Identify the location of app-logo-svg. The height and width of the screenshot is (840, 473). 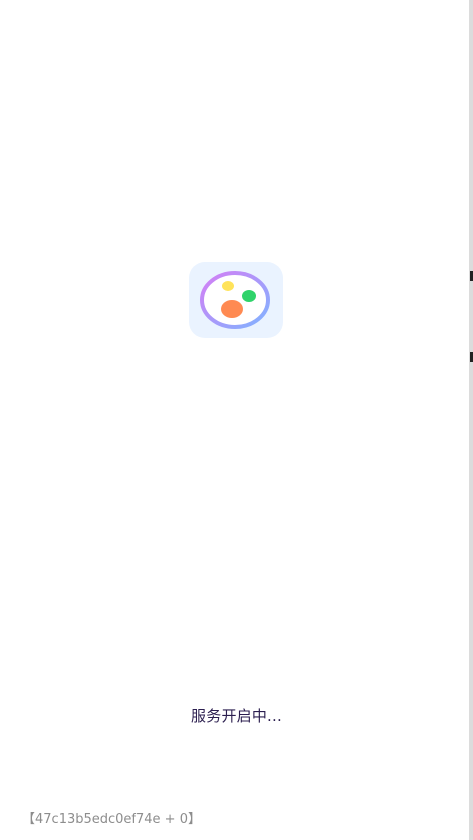
(235, 300).